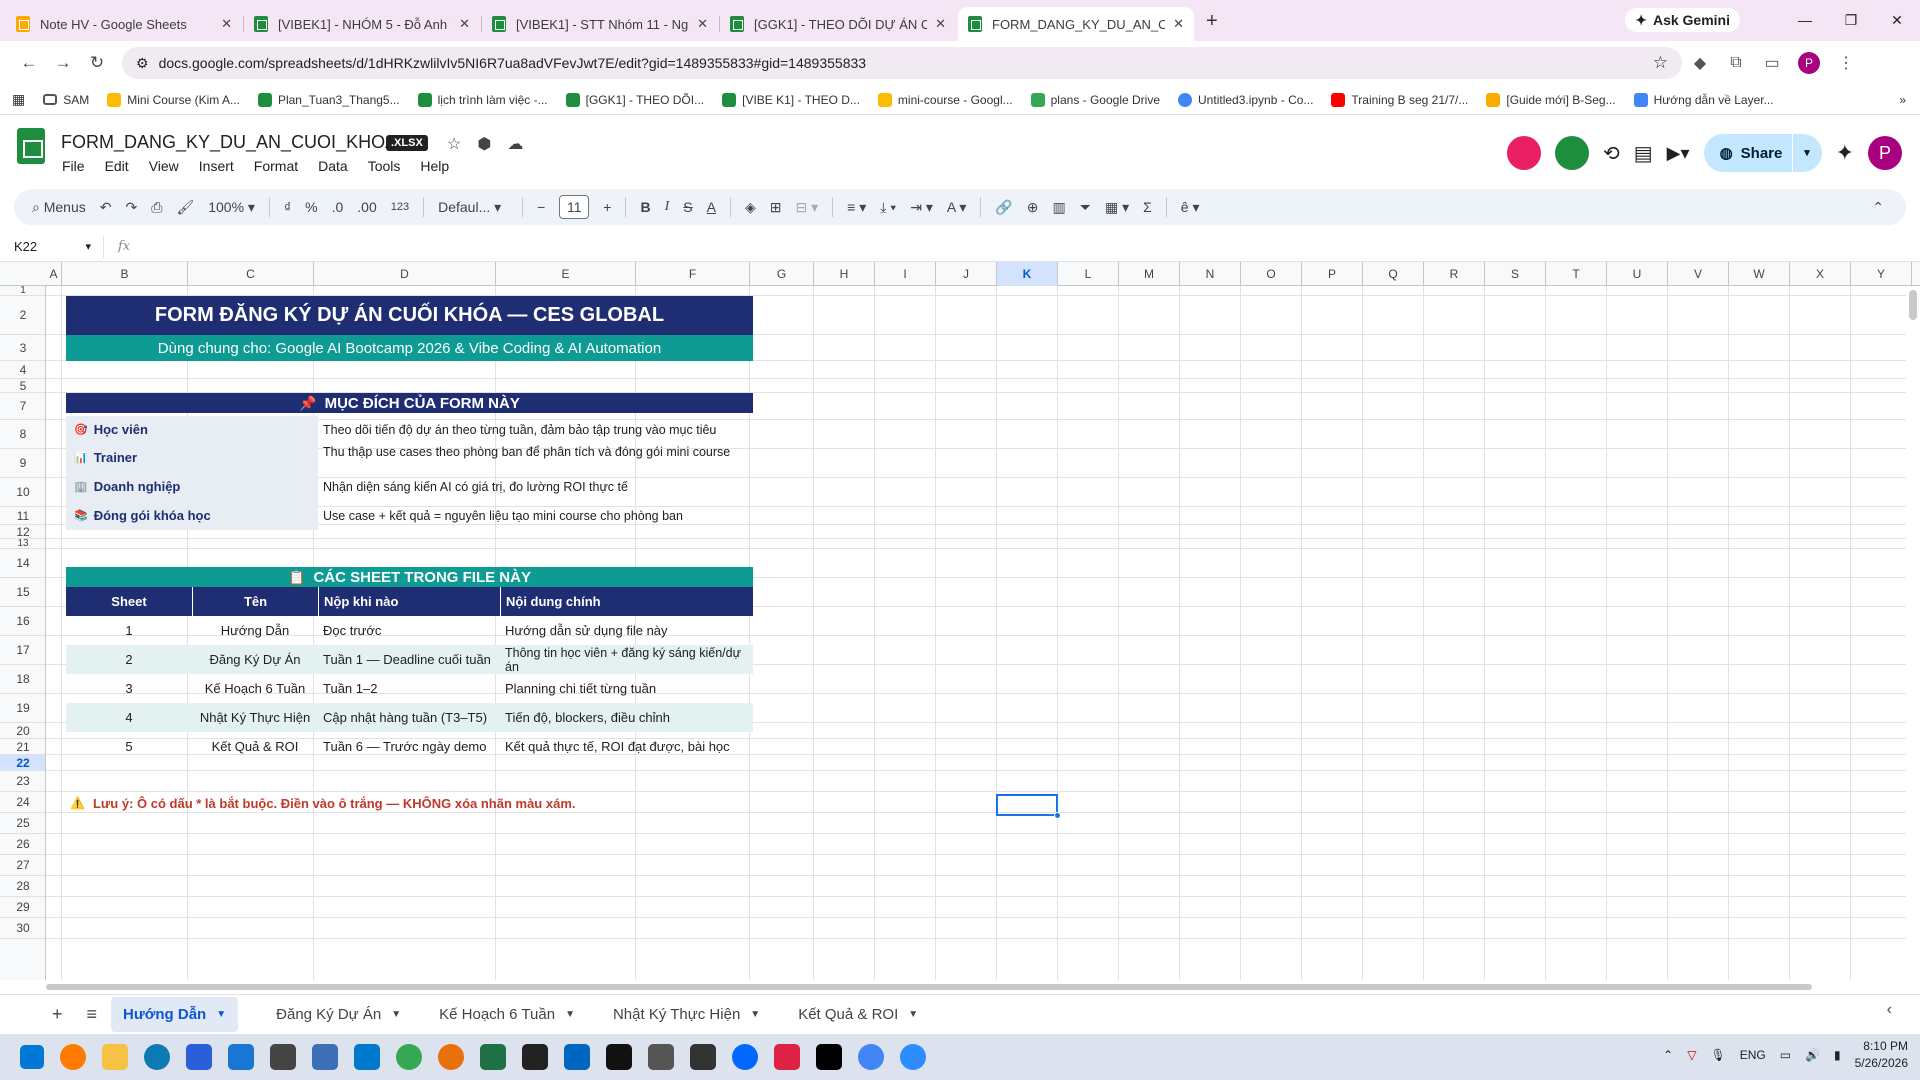 The image size is (1920, 1080). I want to click on add-sheet-icon: +, so click(57, 1014).